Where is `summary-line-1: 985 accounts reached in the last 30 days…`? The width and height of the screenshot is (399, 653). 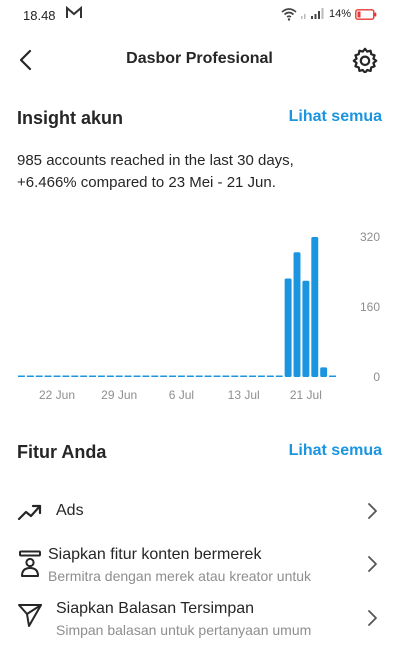
summary-line-1: 985 accounts reached in the last 30 days… is located at coordinates (155, 160).